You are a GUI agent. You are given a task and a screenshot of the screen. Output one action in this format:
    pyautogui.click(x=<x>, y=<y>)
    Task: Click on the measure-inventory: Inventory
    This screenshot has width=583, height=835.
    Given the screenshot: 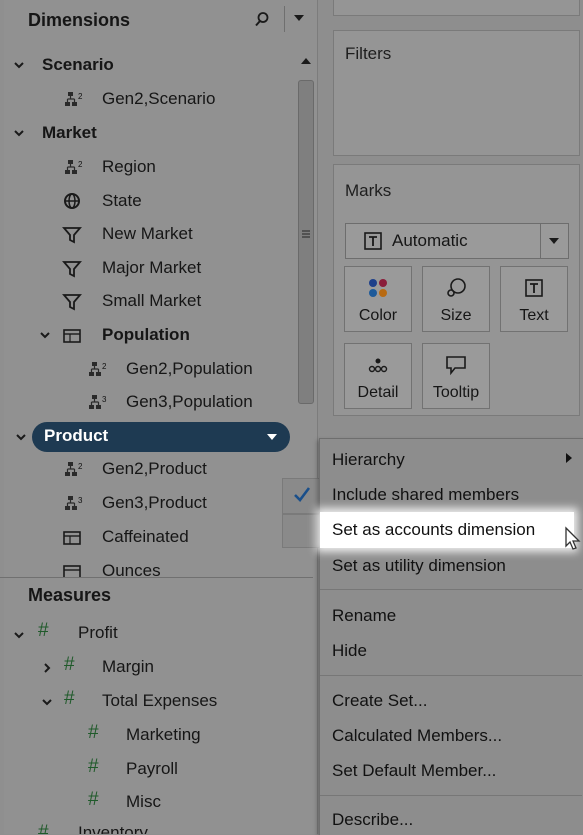 What is the action you would take?
    pyautogui.click(x=113, y=828)
    